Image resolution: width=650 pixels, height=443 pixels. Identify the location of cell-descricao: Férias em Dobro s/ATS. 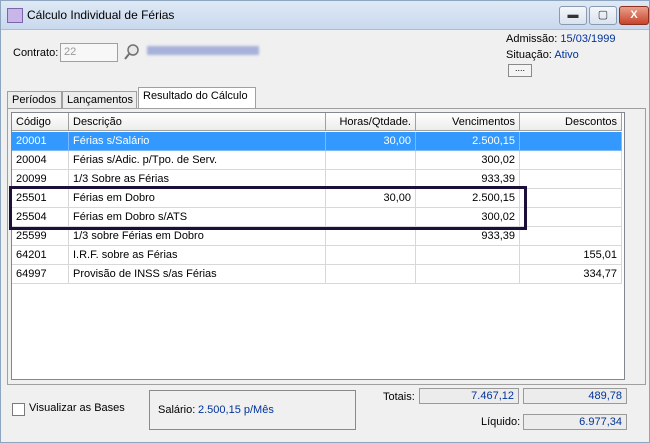
(197, 217).